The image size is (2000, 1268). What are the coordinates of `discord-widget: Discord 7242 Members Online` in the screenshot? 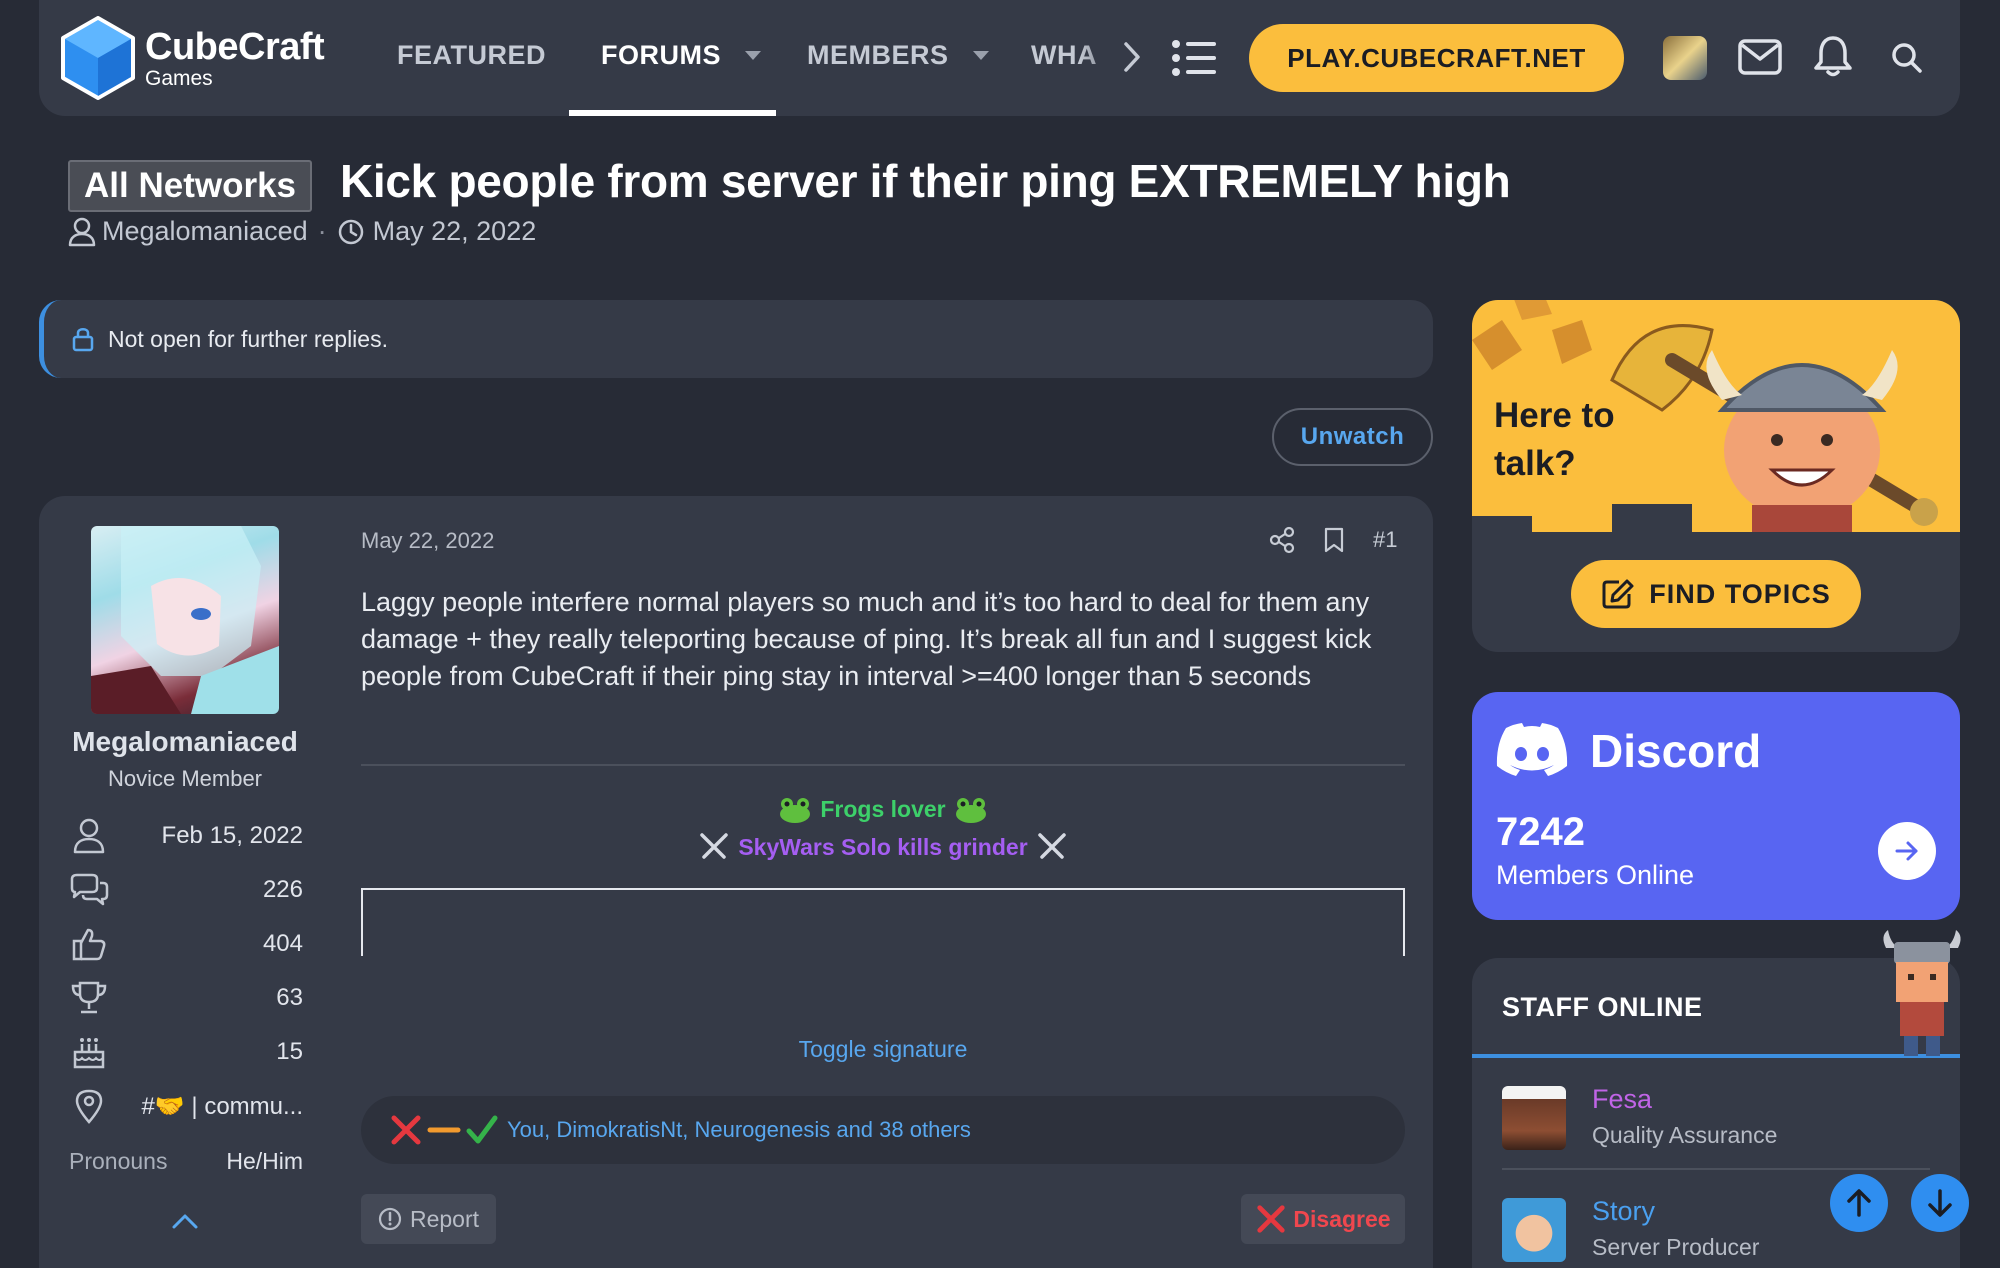 It's located at (1716, 806).